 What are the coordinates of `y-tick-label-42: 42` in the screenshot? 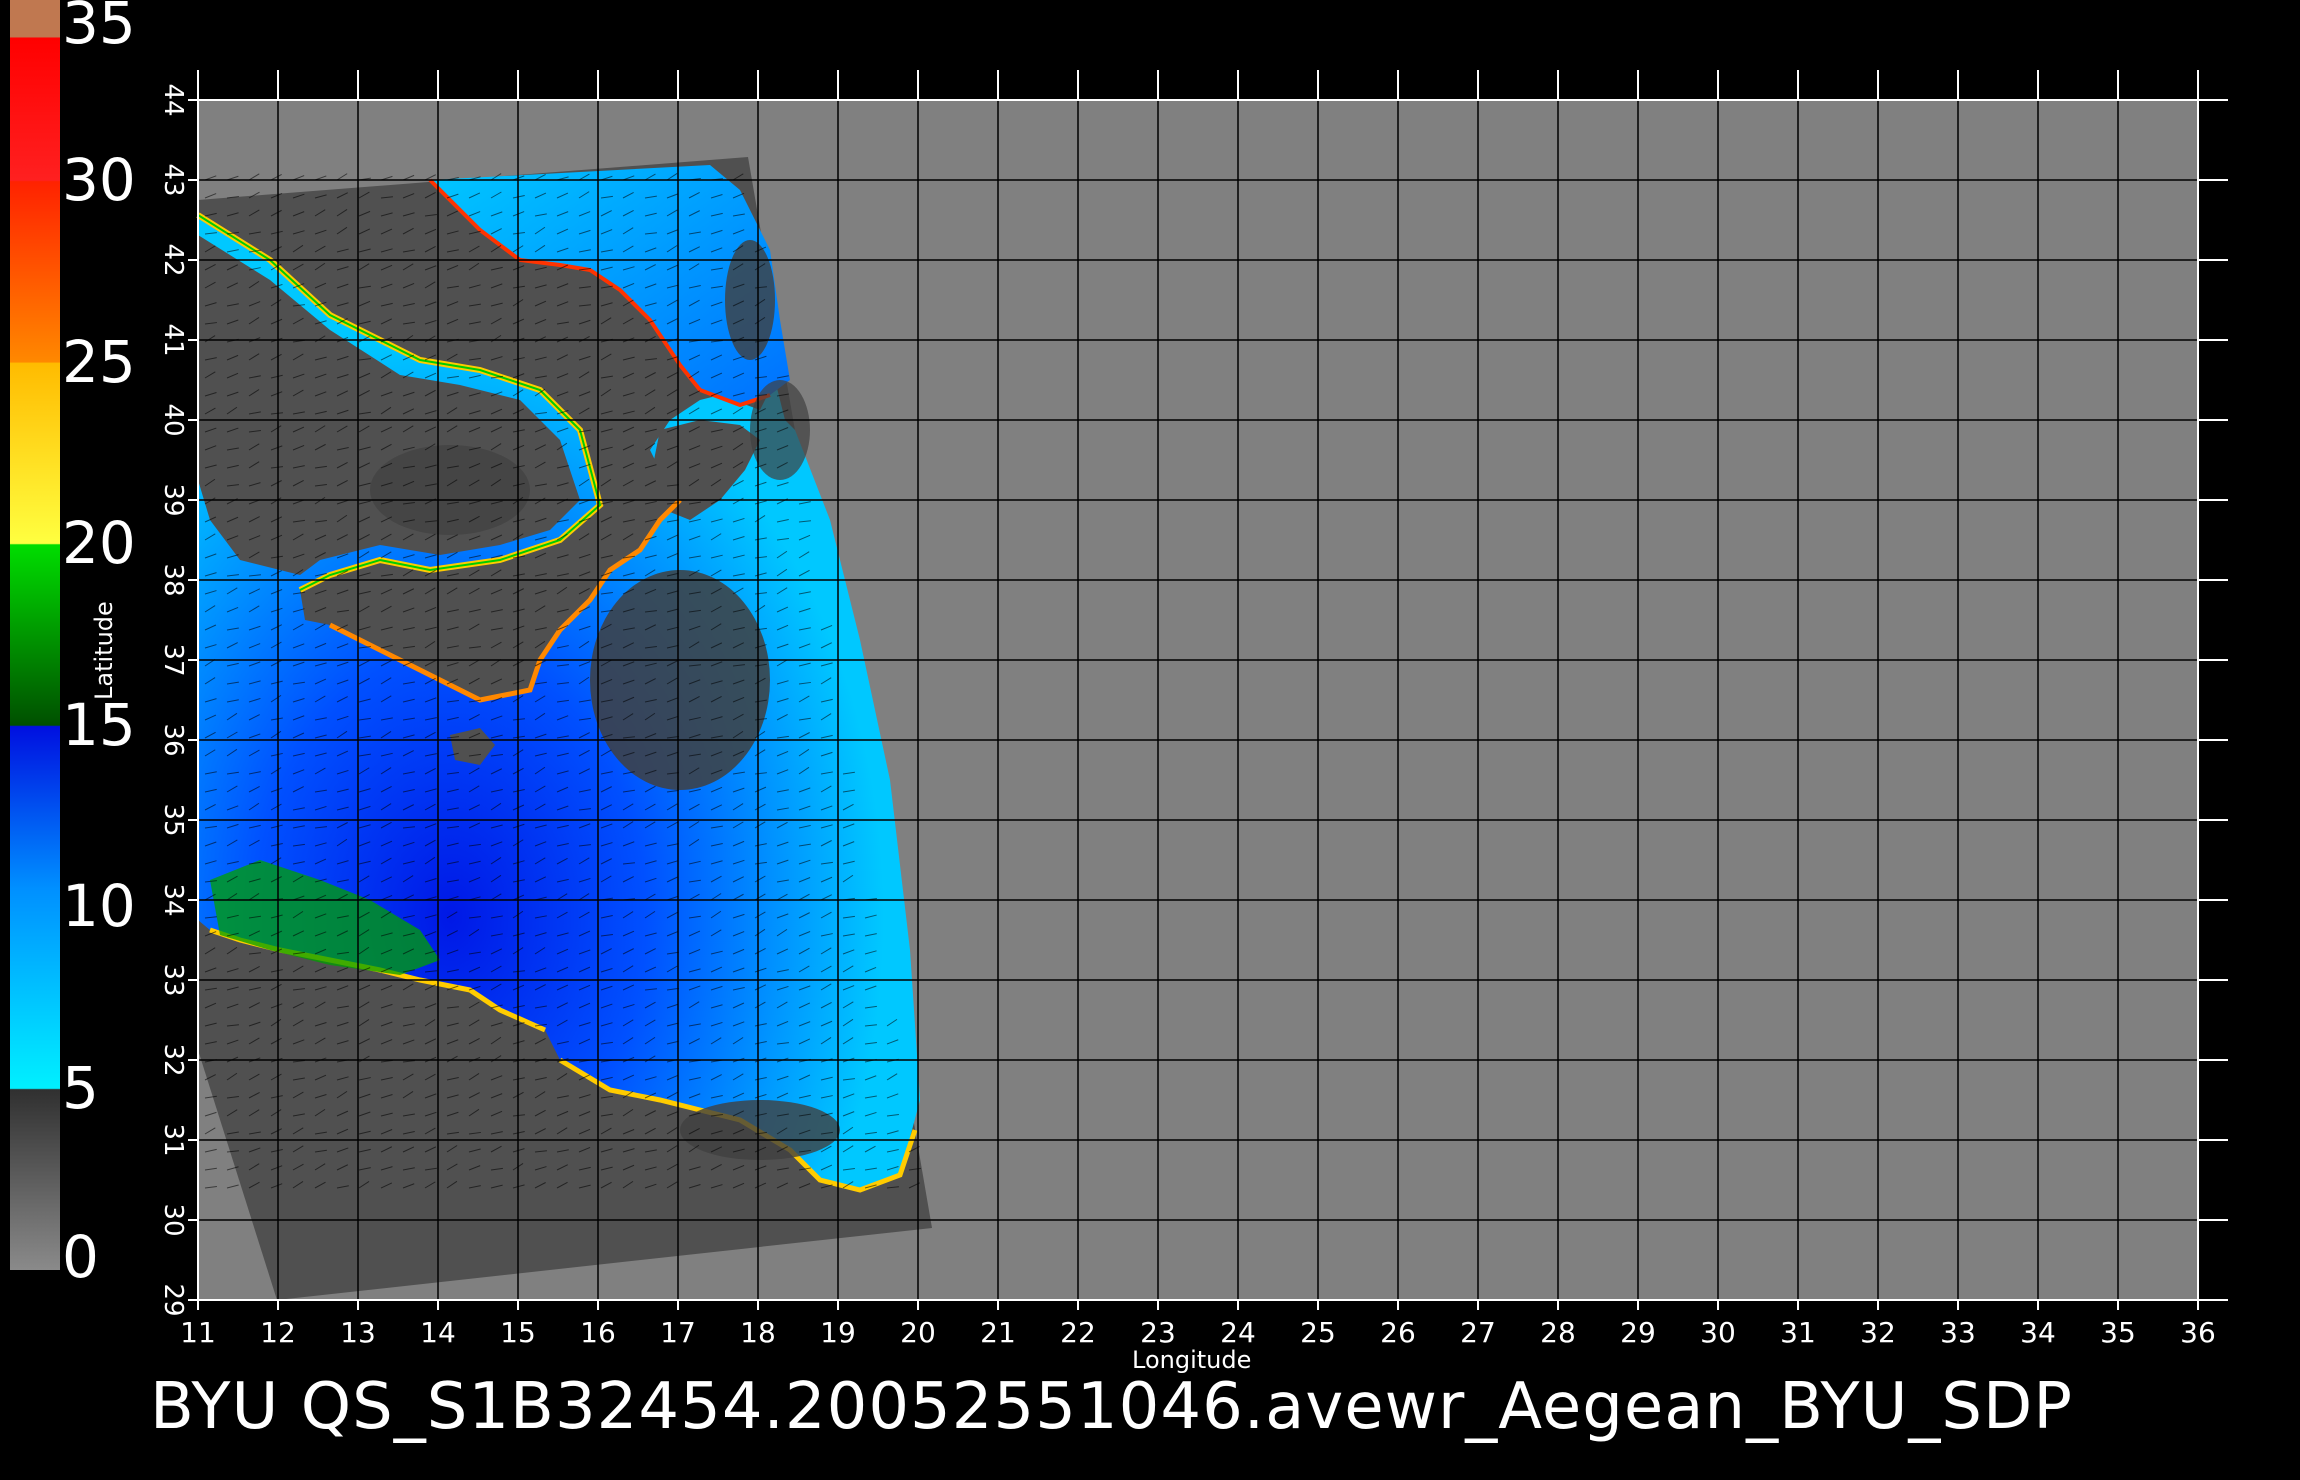 It's located at (173, 259).